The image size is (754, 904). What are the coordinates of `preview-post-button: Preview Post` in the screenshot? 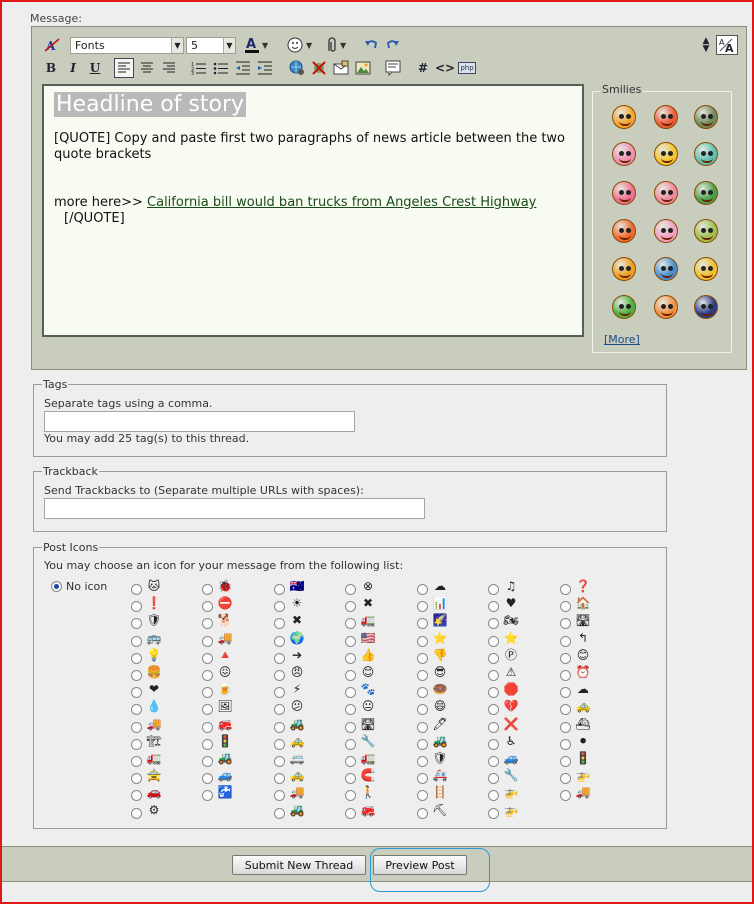 It's located at (420, 865).